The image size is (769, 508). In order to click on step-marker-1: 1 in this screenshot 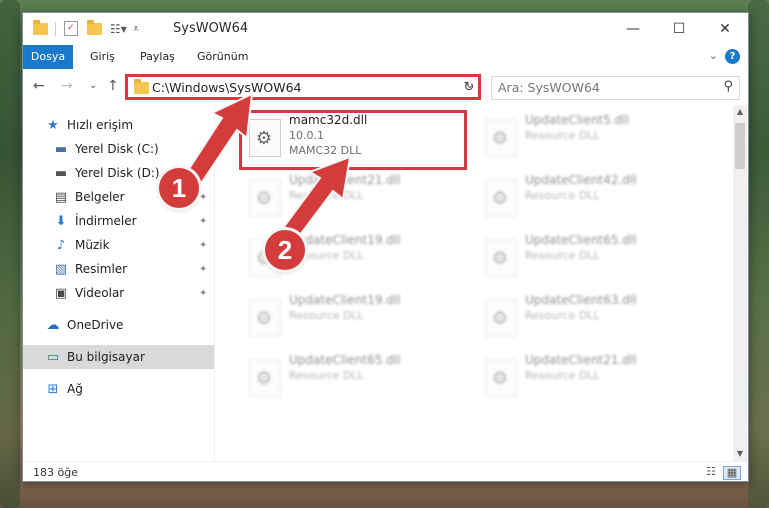, I will do `click(179, 188)`.